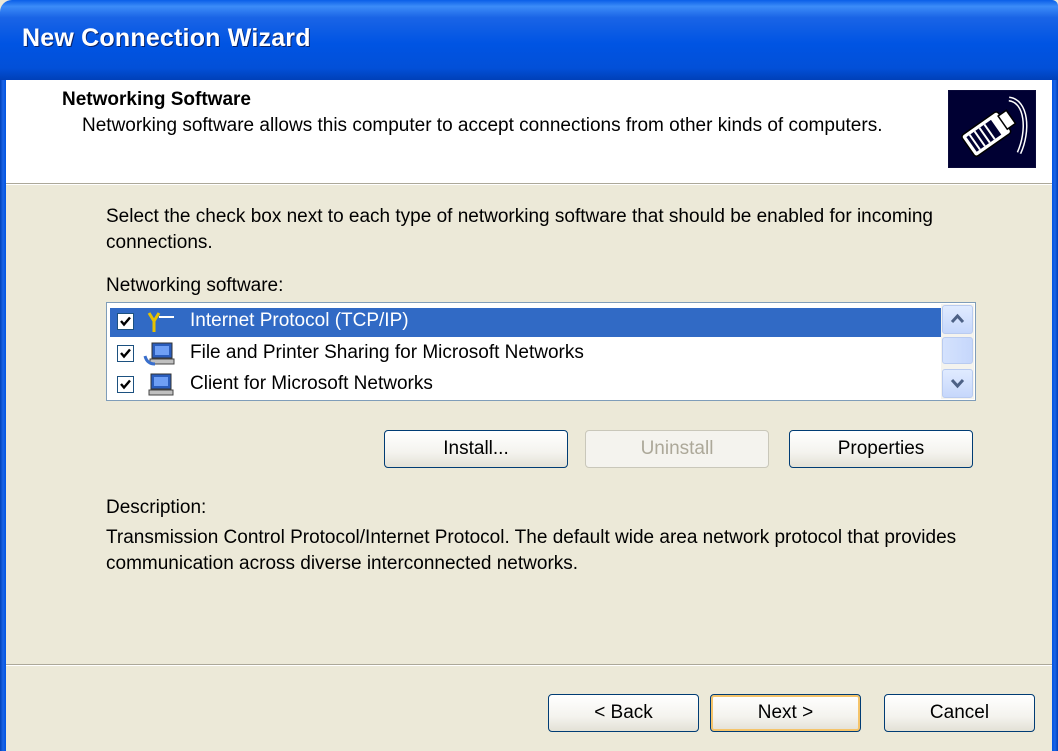 The width and height of the screenshot is (1058, 751). Describe the element at coordinates (525, 385) in the screenshot. I see `list-item-client-ms-networks: Client for Microsoft Networks` at that location.